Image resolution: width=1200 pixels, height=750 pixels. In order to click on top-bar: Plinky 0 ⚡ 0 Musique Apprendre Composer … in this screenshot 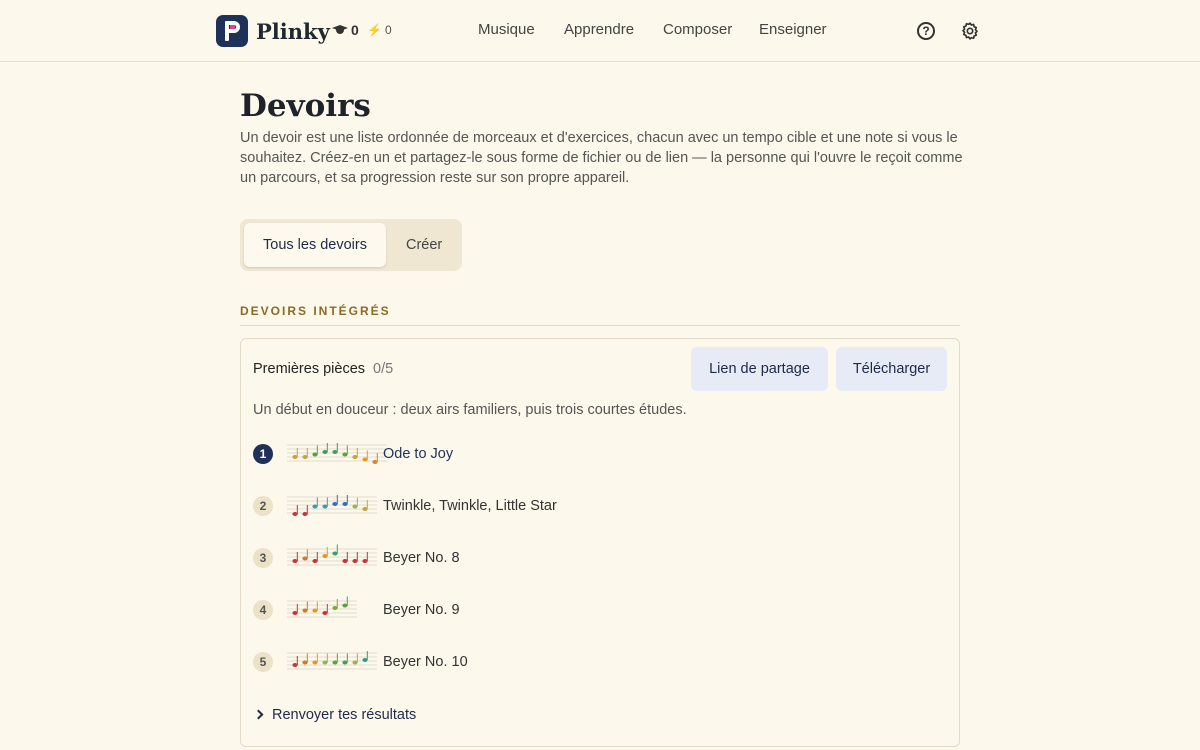, I will do `click(600, 31)`.